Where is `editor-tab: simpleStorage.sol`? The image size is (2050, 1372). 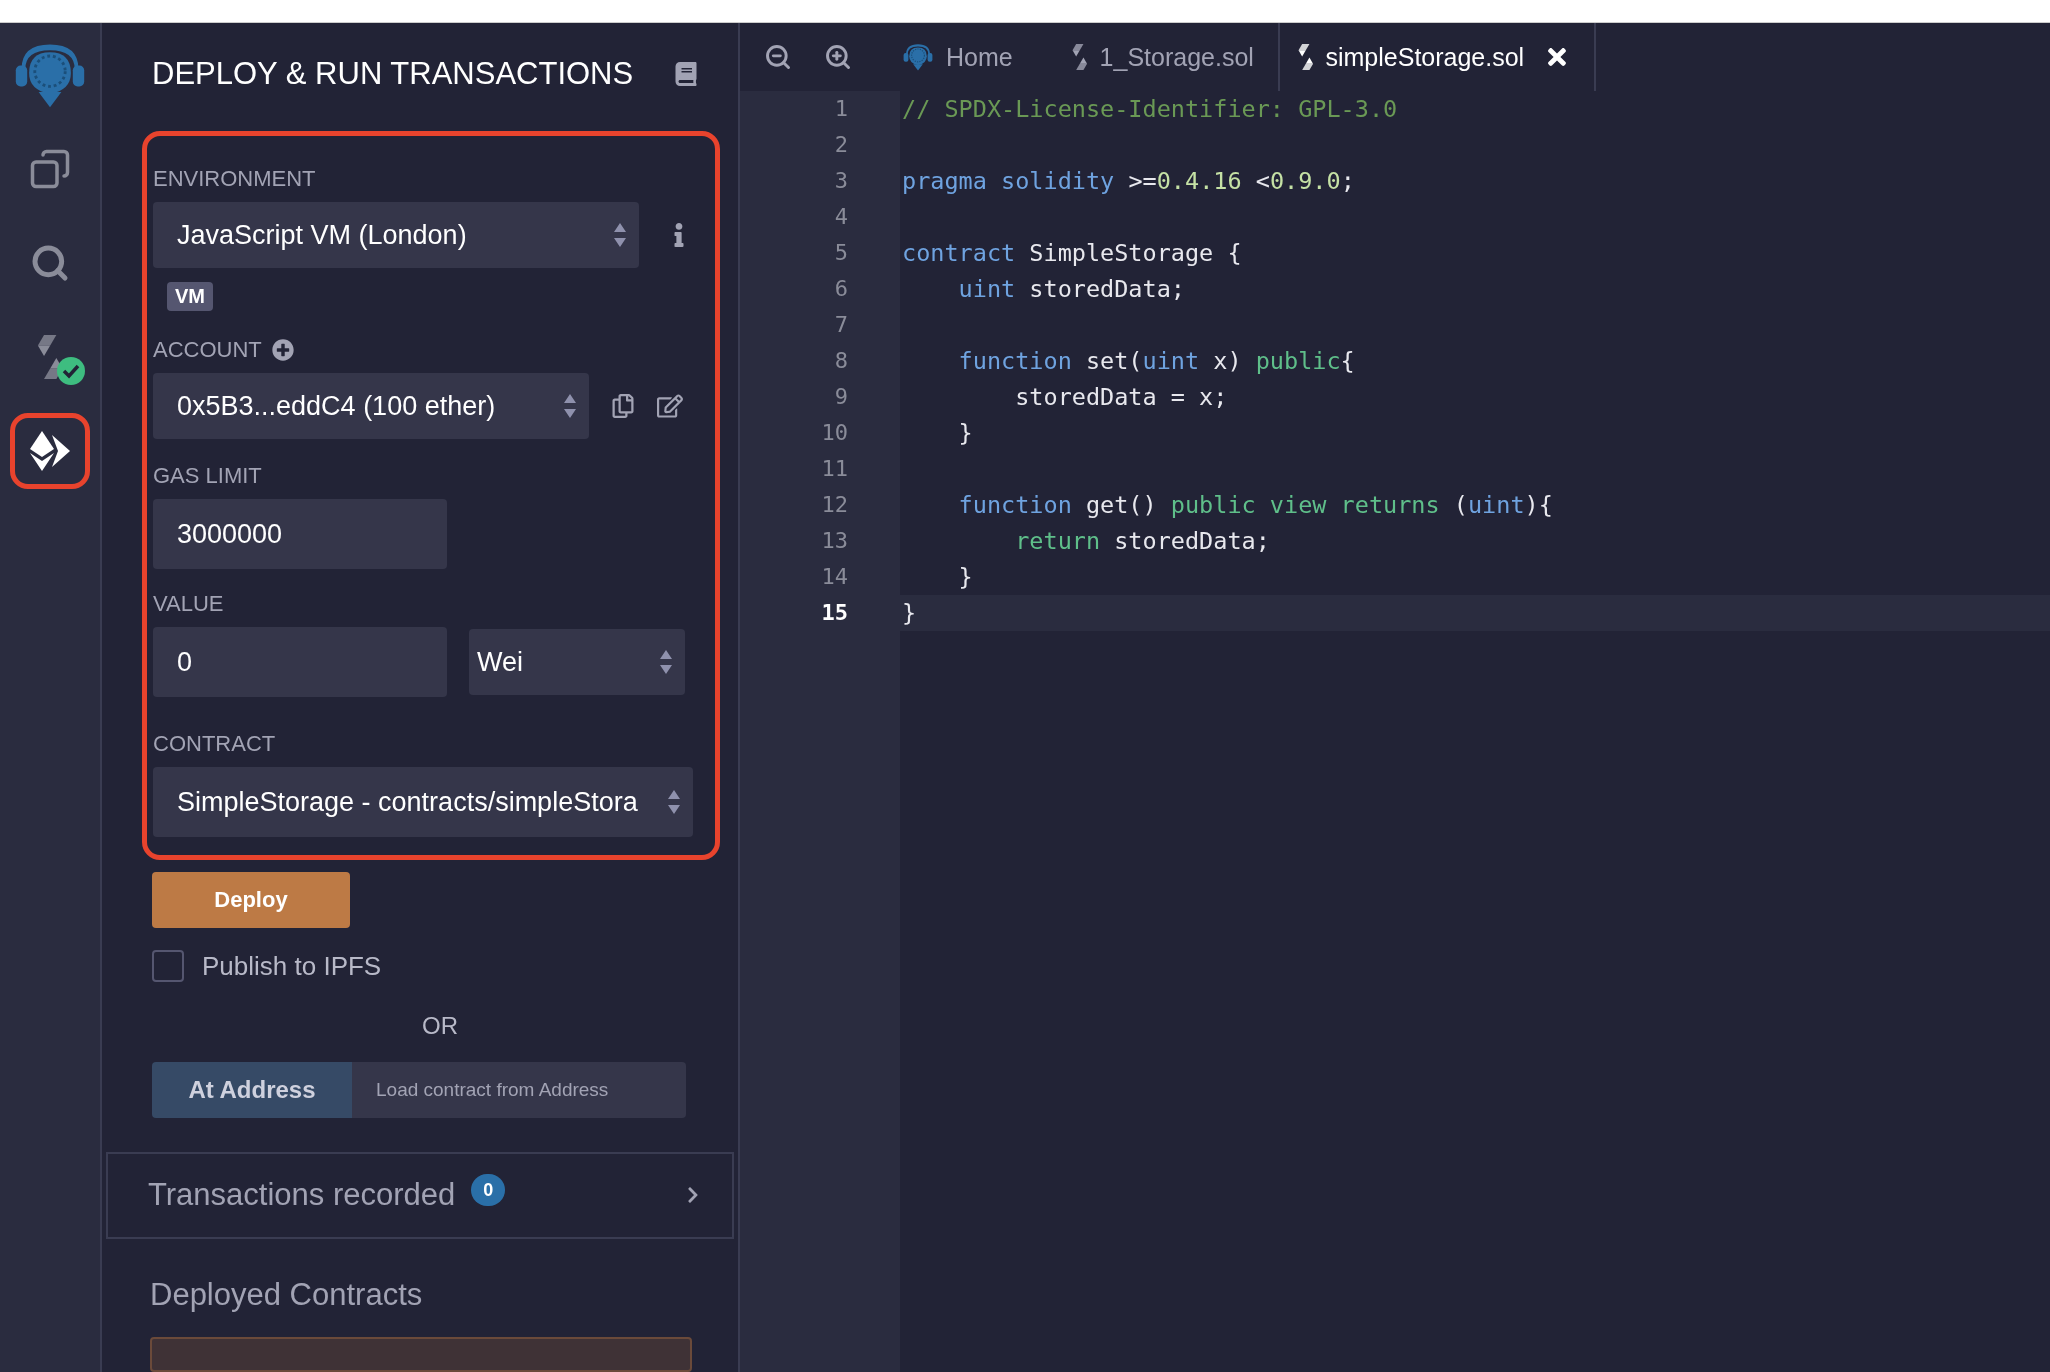 editor-tab: simpleStorage.sol is located at coordinates (1437, 57).